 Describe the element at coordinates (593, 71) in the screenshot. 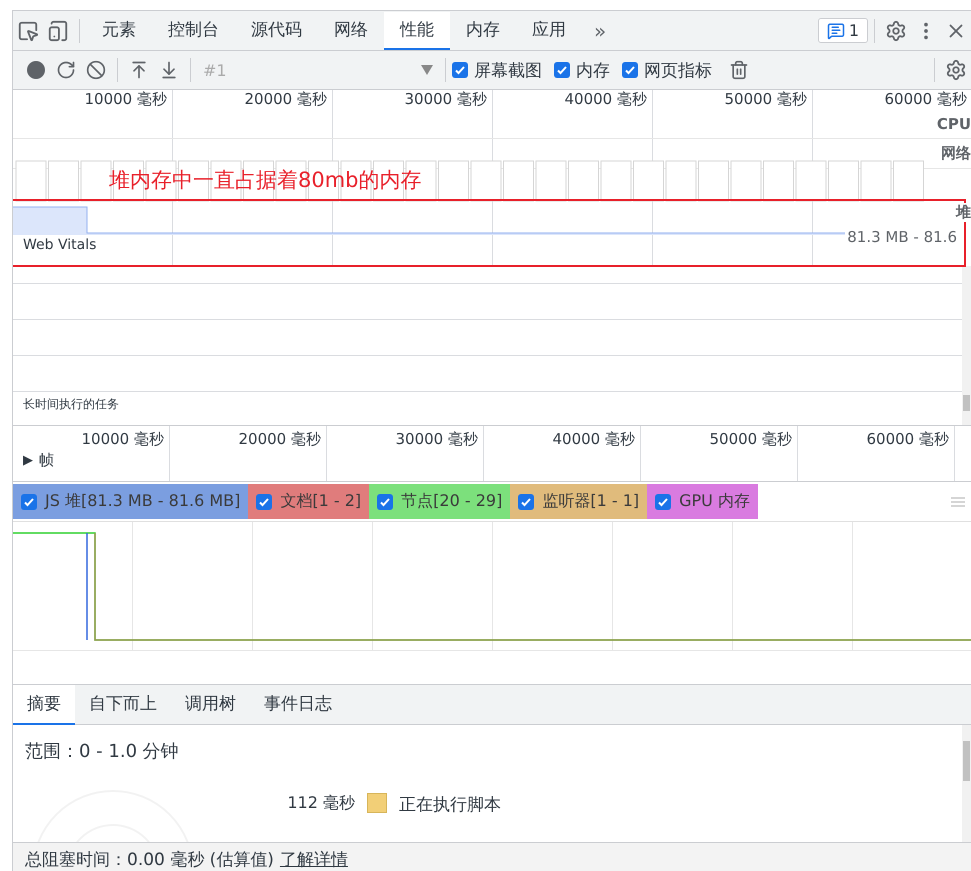

I see `checkbox-label: 内存` at that location.